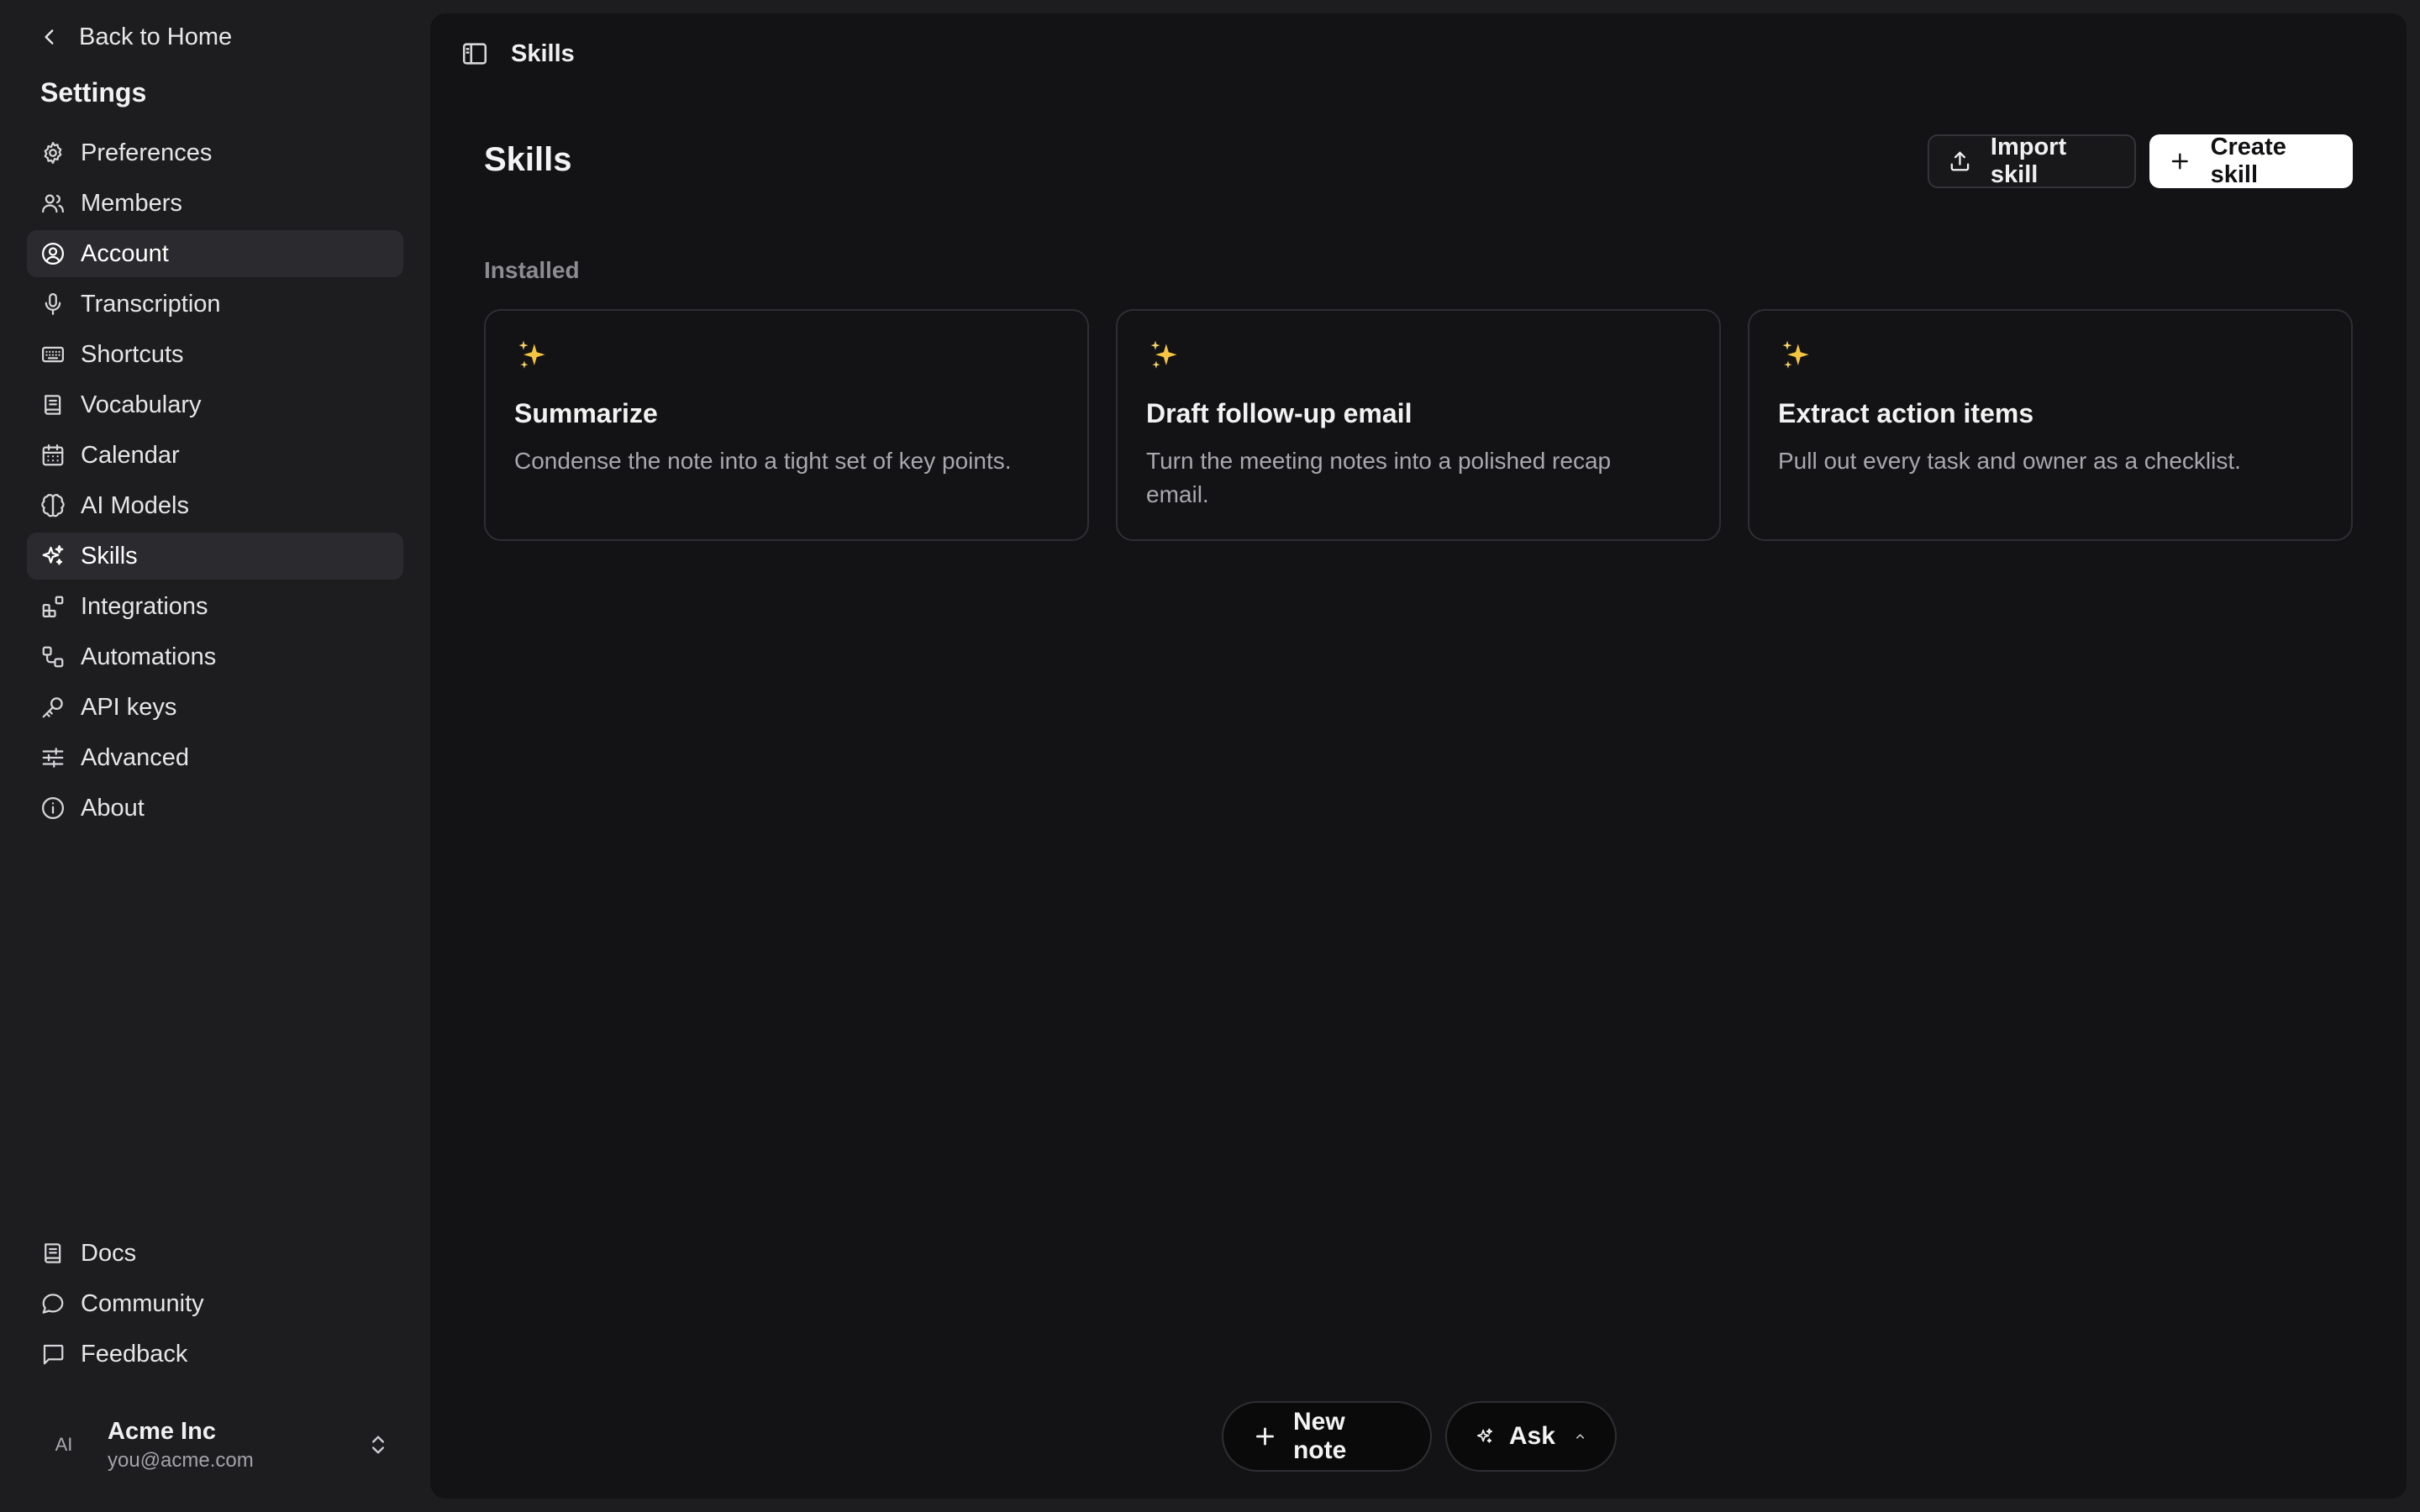 The height and width of the screenshot is (1512, 2420). What do you see at coordinates (64, 1444) in the screenshot?
I see `avatar: AI` at bounding box center [64, 1444].